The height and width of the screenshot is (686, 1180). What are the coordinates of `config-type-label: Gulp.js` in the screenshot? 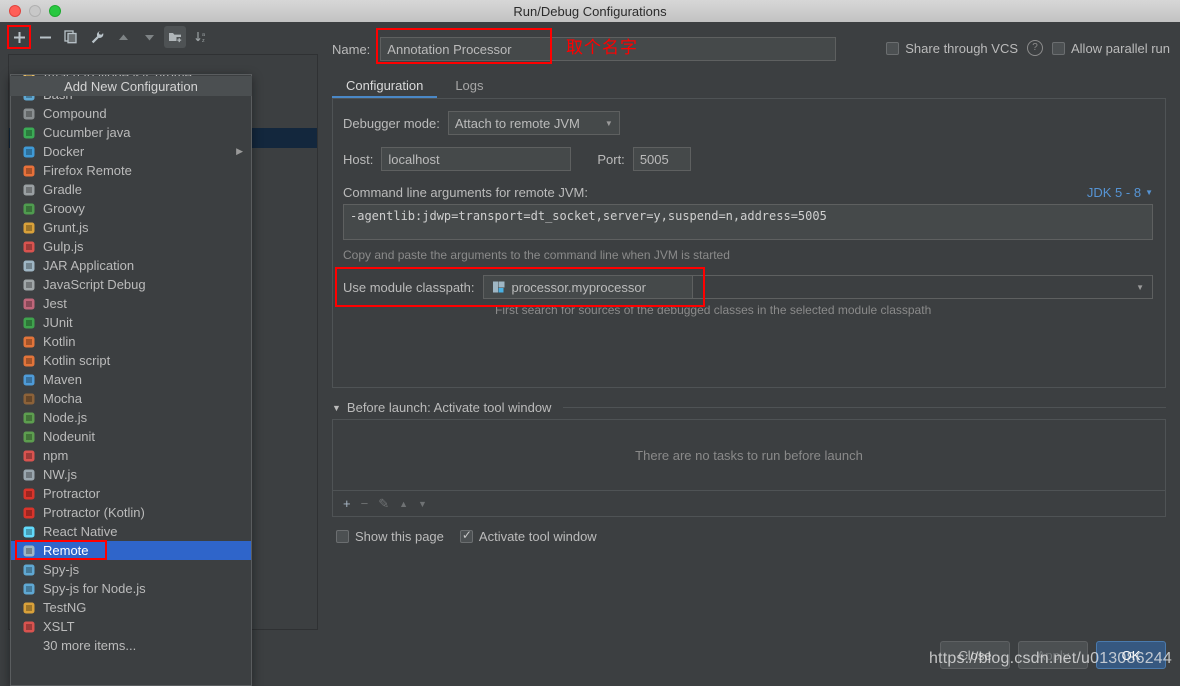 It's located at (63, 246).